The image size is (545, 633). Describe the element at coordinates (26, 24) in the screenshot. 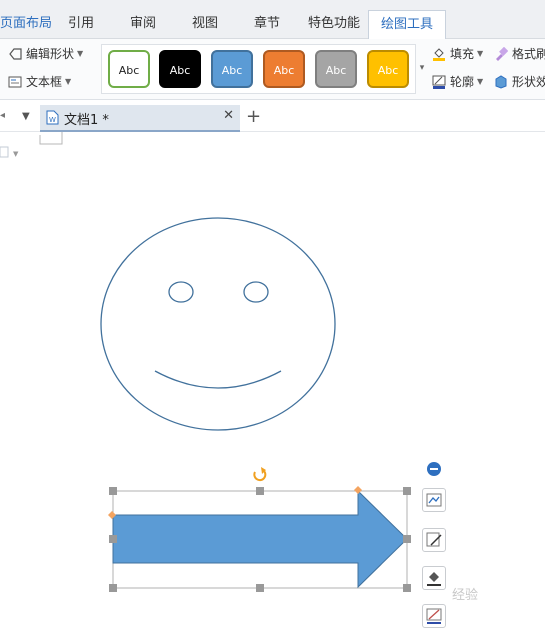

I see `tab-page-layout: 页面布局` at that location.